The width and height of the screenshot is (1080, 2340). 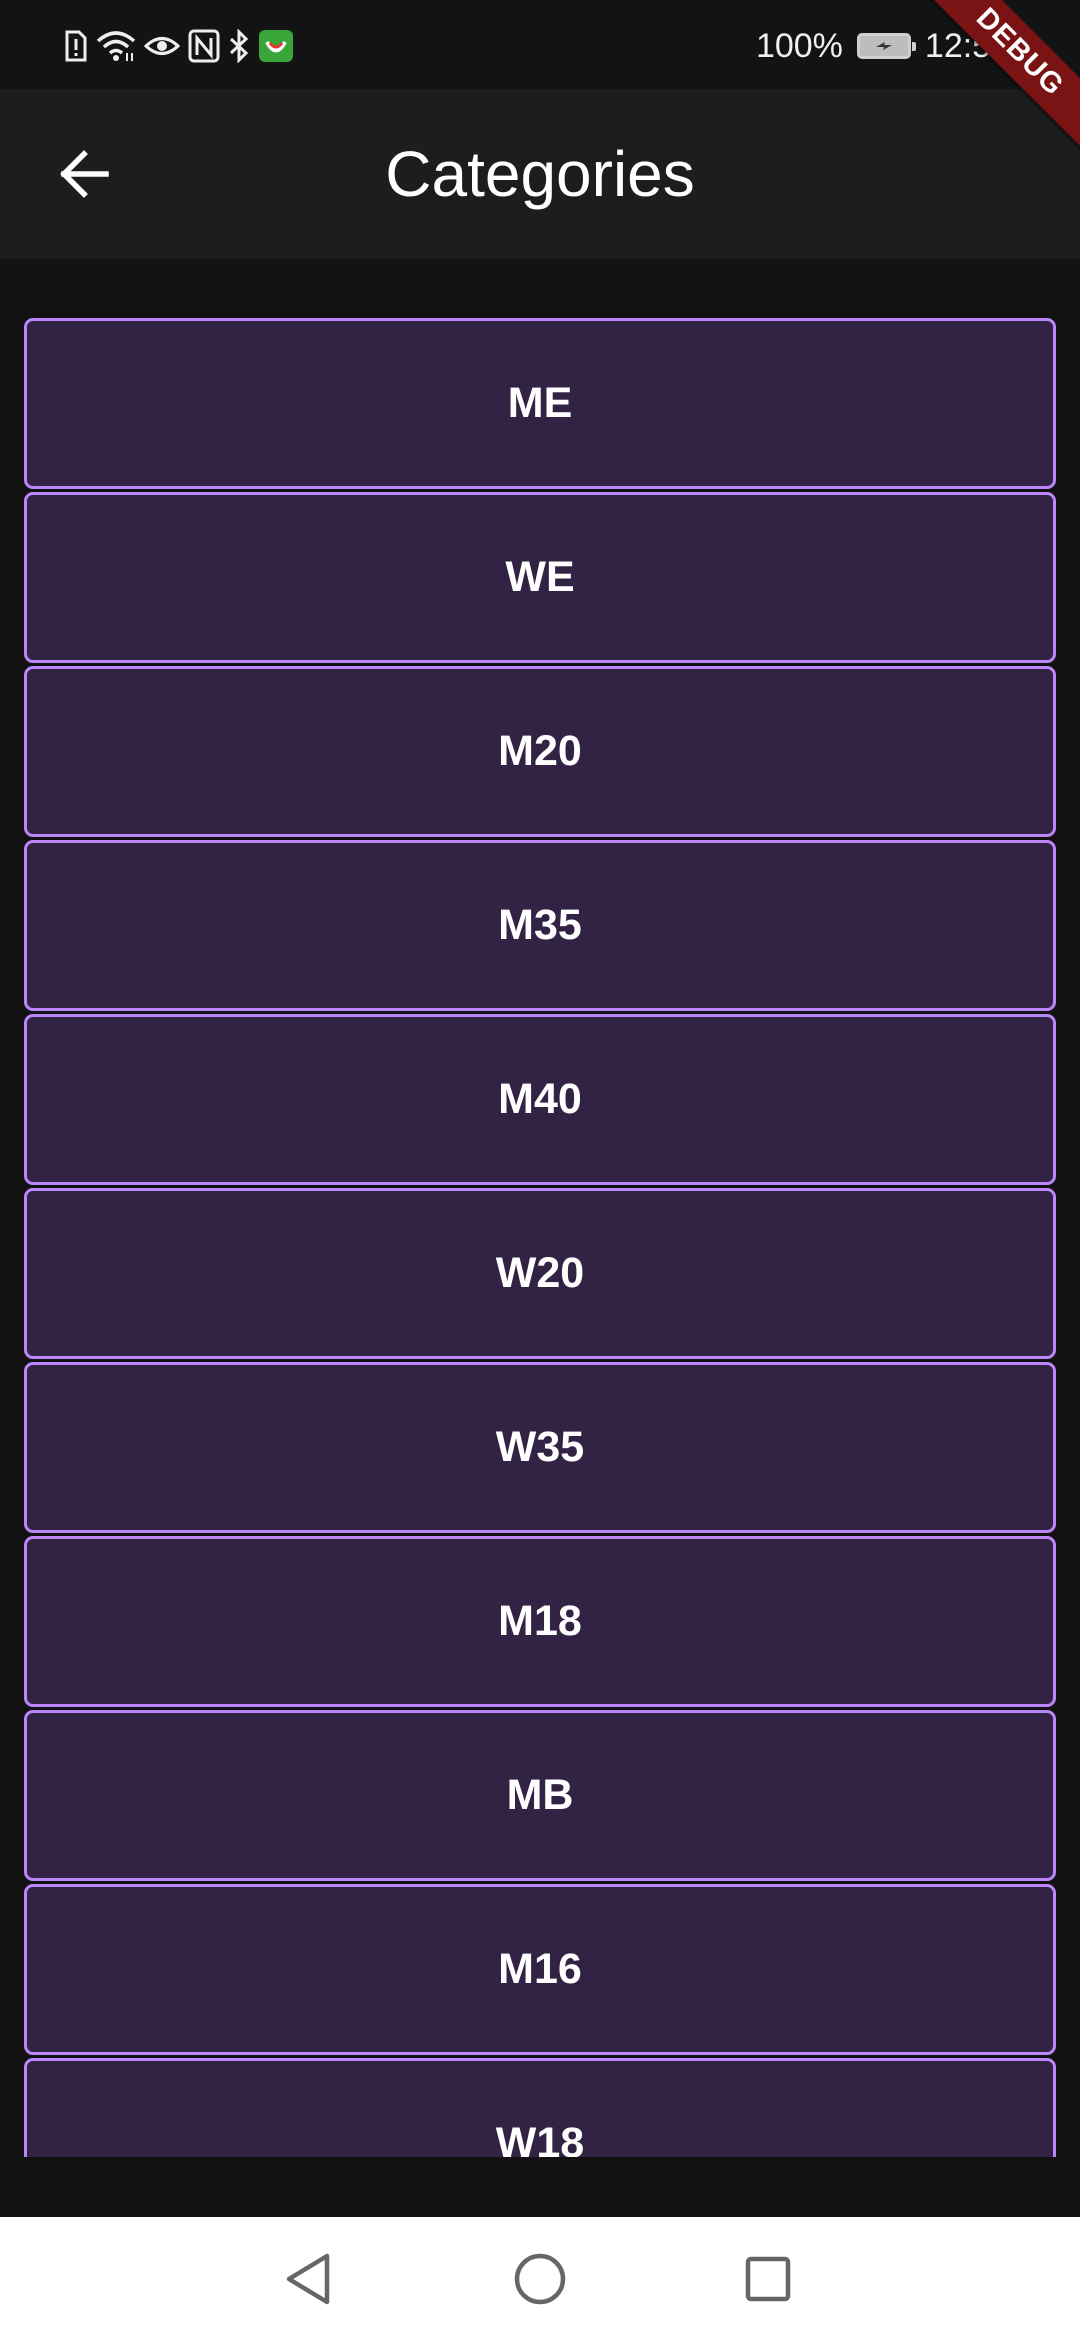 What do you see at coordinates (540, 44) in the screenshot?
I see `status-bar: 100% 12:50` at bounding box center [540, 44].